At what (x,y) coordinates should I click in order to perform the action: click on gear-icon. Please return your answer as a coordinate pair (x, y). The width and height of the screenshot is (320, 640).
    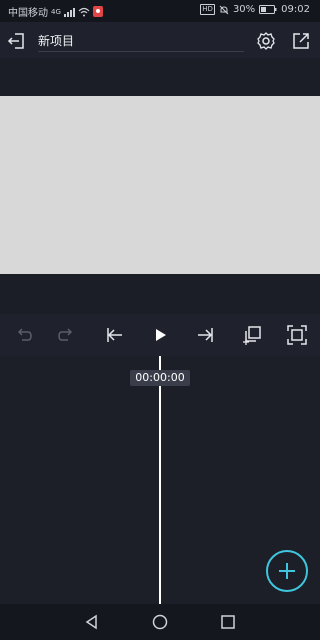
    Looking at the image, I should click on (266, 41).